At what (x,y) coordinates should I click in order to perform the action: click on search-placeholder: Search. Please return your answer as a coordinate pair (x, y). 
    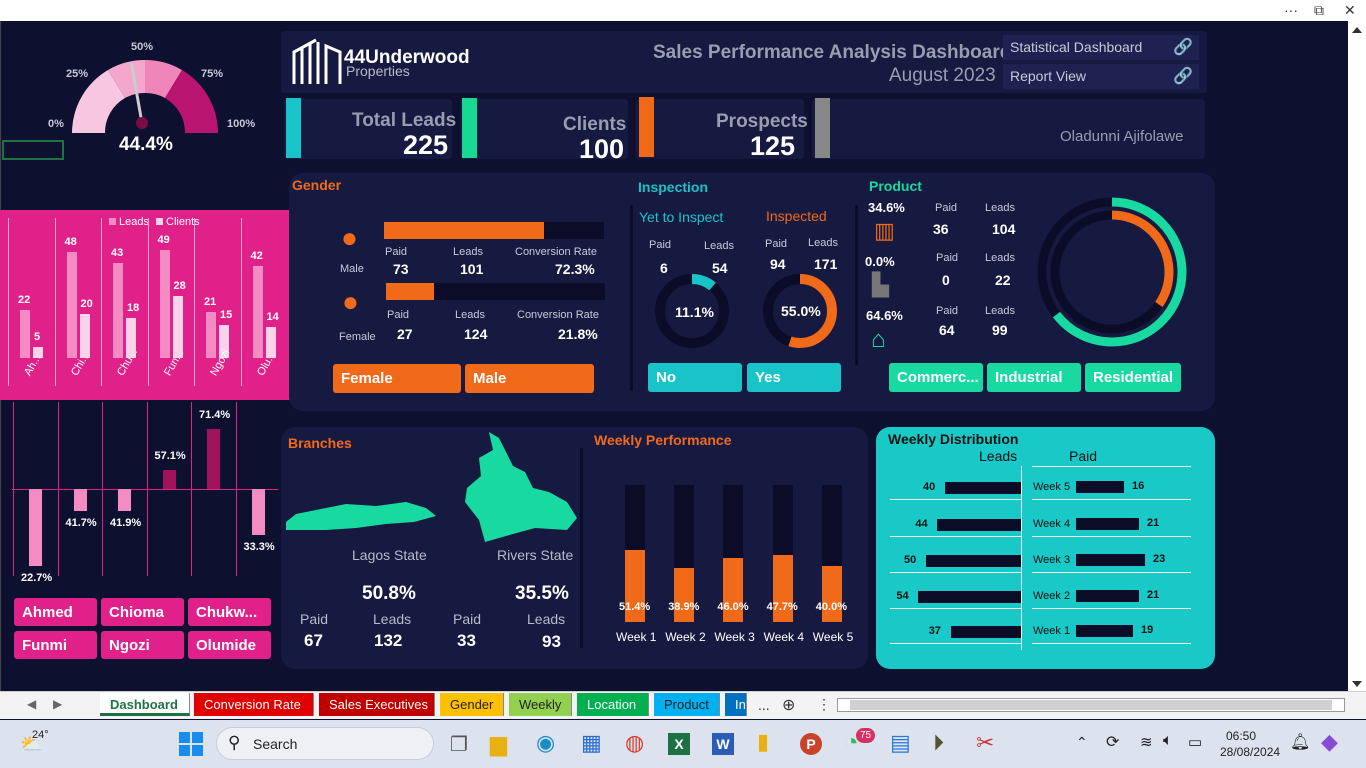
    Looking at the image, I should click on (275, 744).